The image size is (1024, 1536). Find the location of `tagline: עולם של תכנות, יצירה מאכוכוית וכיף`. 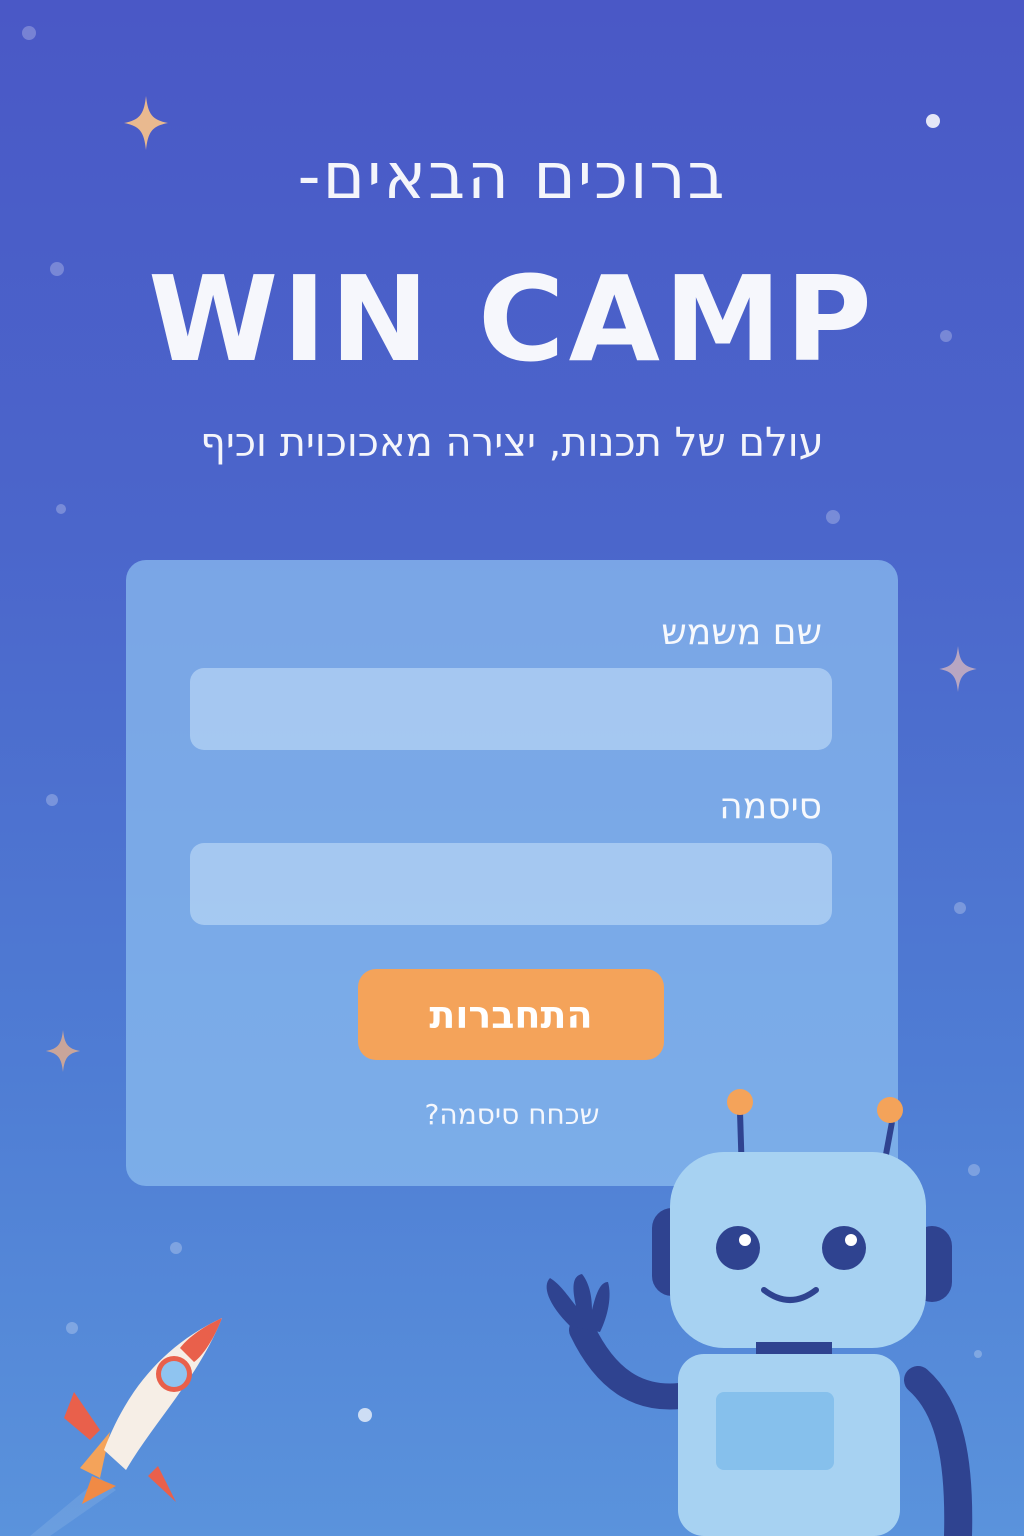

tagline: עולם של תכנות, יצירה מאכוכוית וכיף is located at coordinates (512, 443).